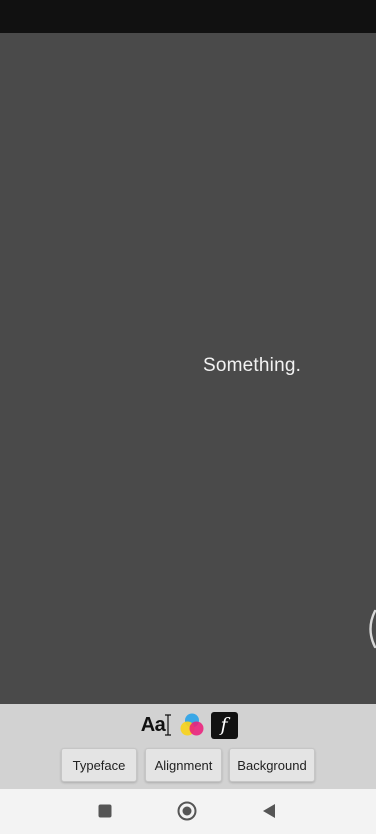 The width and height of the screenshot is (376, 834). I want to click on font-icon-glyph: f, so click(224, 725).